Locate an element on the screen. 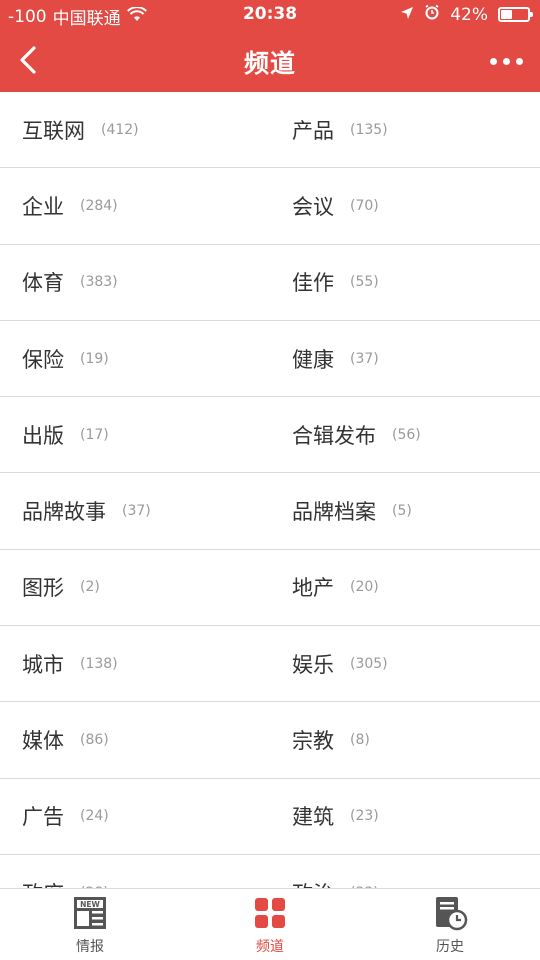 This screenshot has width=540, height=960. channel-count: (56) is located at coordinates (406, 434).